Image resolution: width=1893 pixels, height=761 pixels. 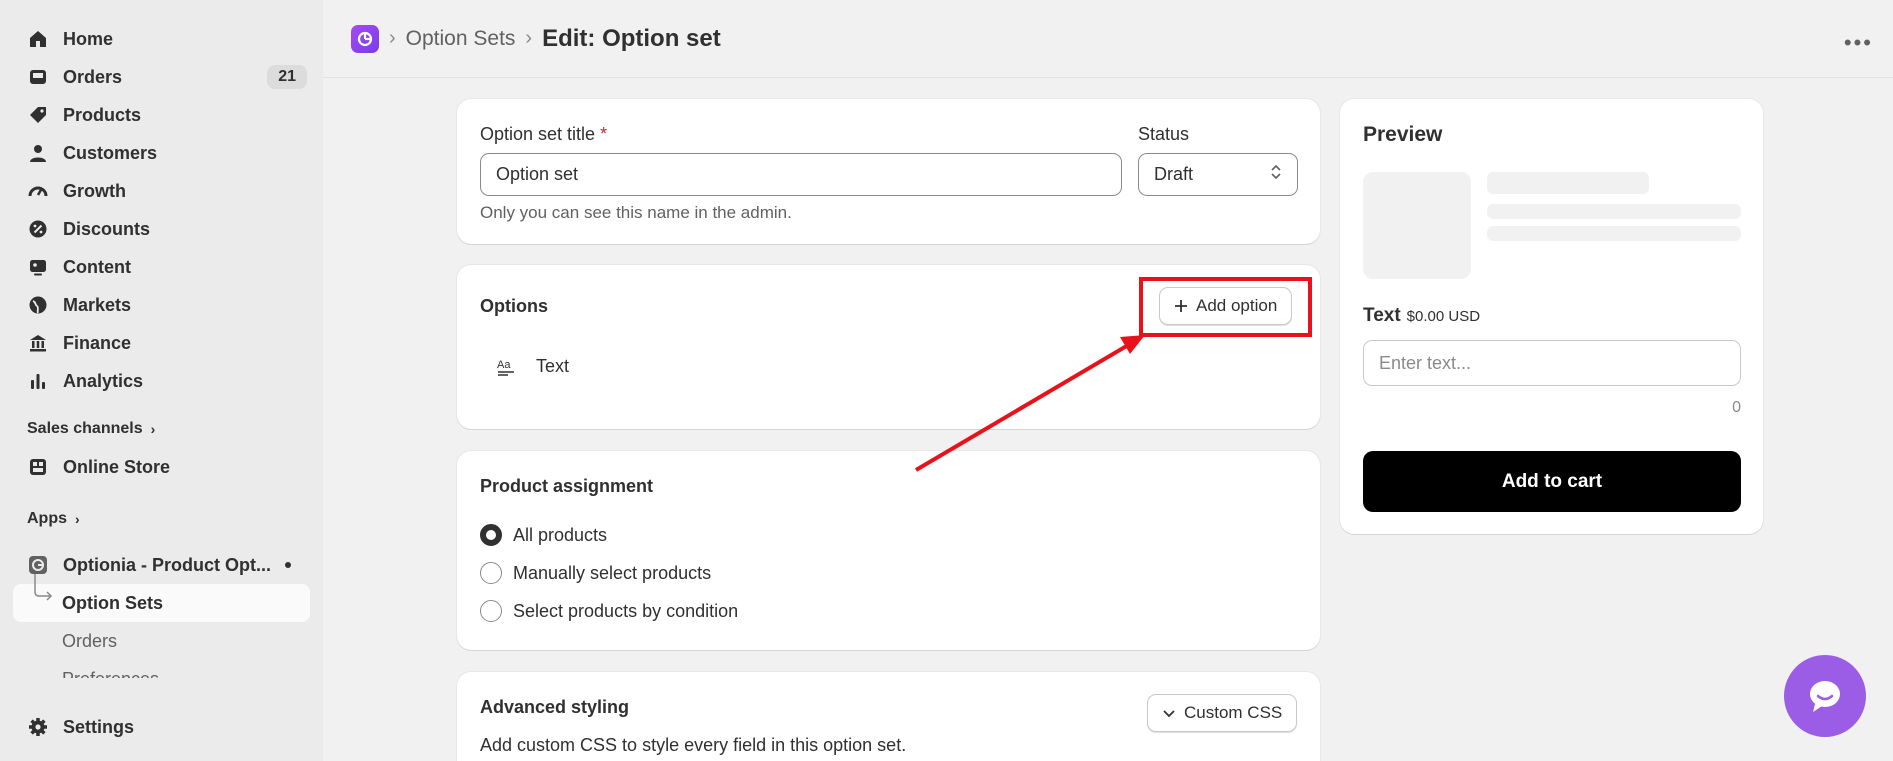 What do you see at coordinates (38, 343) in the screenshot?
I see `bank-icon` at bounding box center [38, 343].